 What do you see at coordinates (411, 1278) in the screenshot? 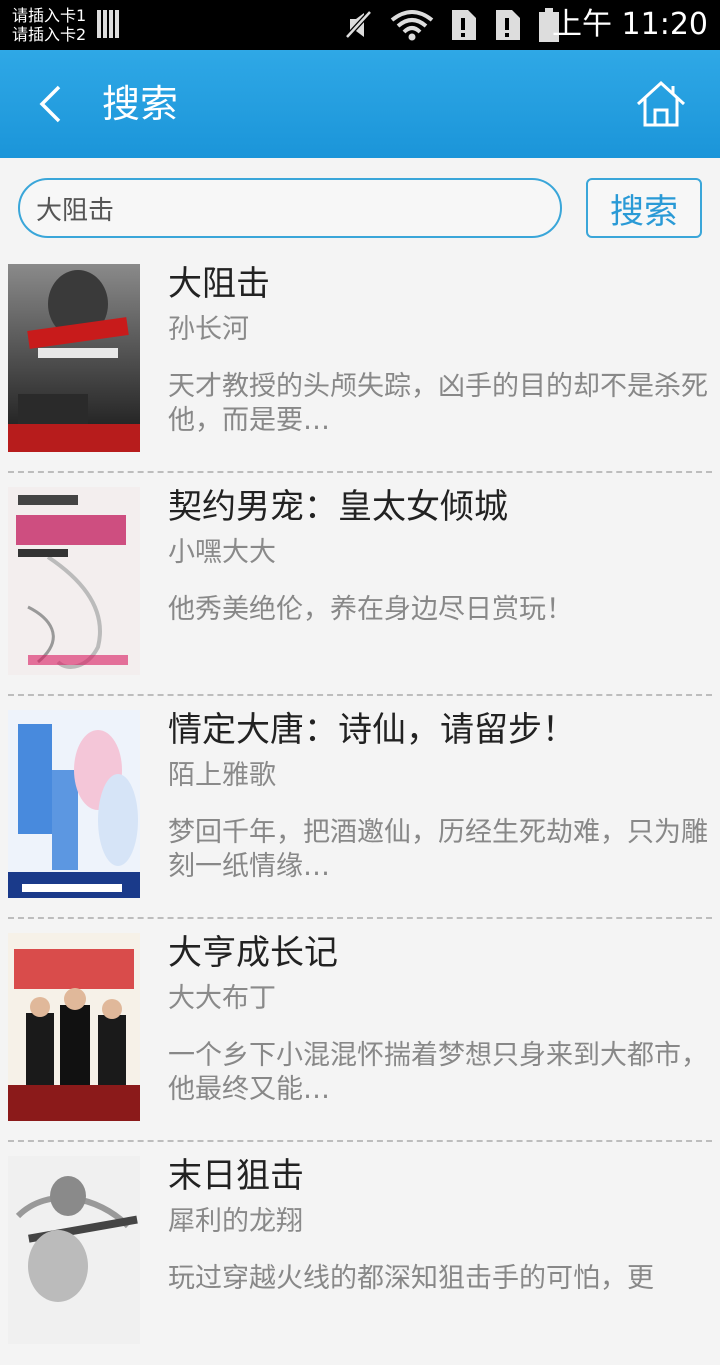
I see `book-description: 玩过穿越火线的都深知狙击手的可怕，更` at bounding box center [411, 1278].